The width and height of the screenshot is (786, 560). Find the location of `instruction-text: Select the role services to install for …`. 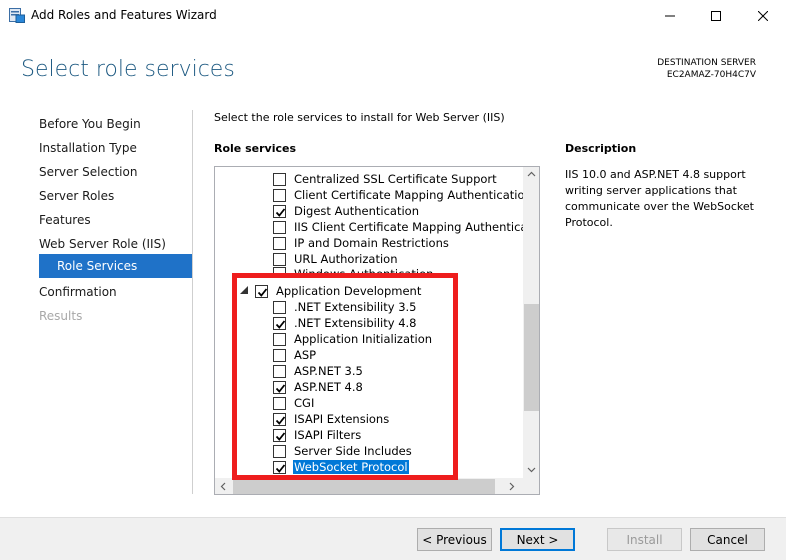

instruction-text: Select the role services to install for … is located at coordinates (359, 117).